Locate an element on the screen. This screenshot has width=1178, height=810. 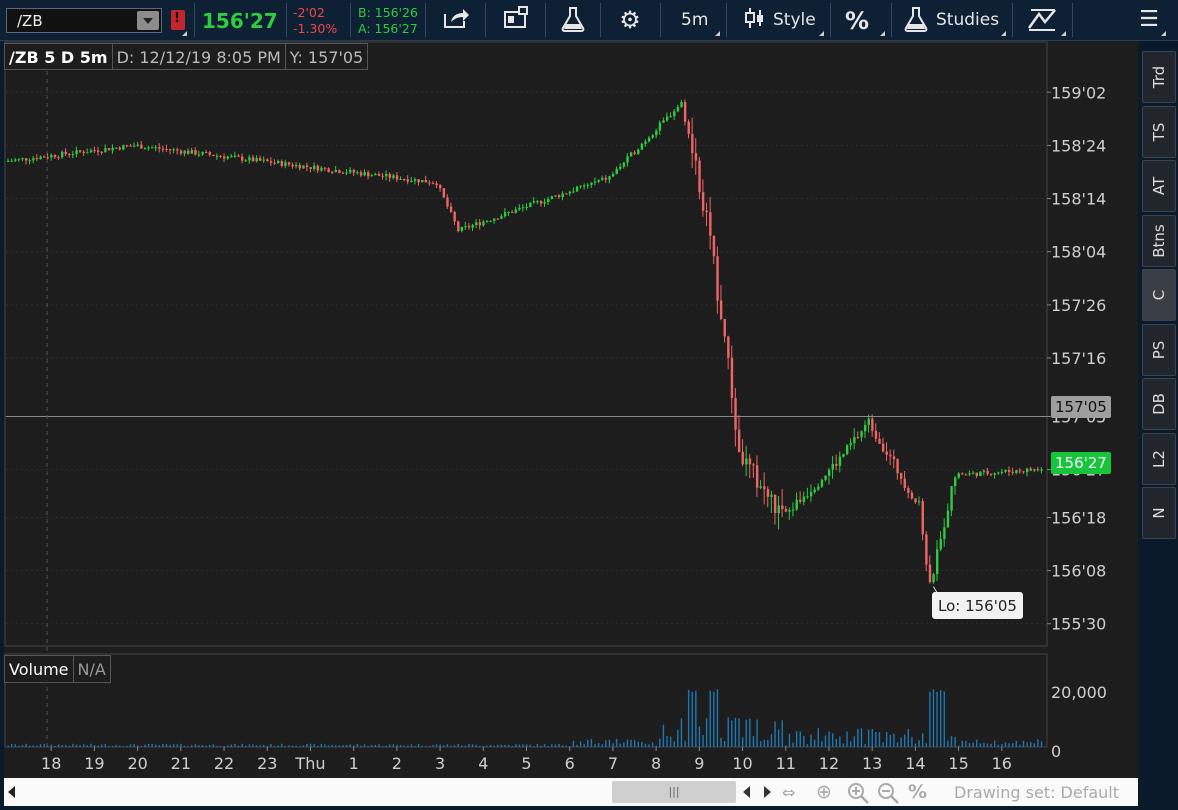
side-tab-c: C is located at coordinates (1159, 295).